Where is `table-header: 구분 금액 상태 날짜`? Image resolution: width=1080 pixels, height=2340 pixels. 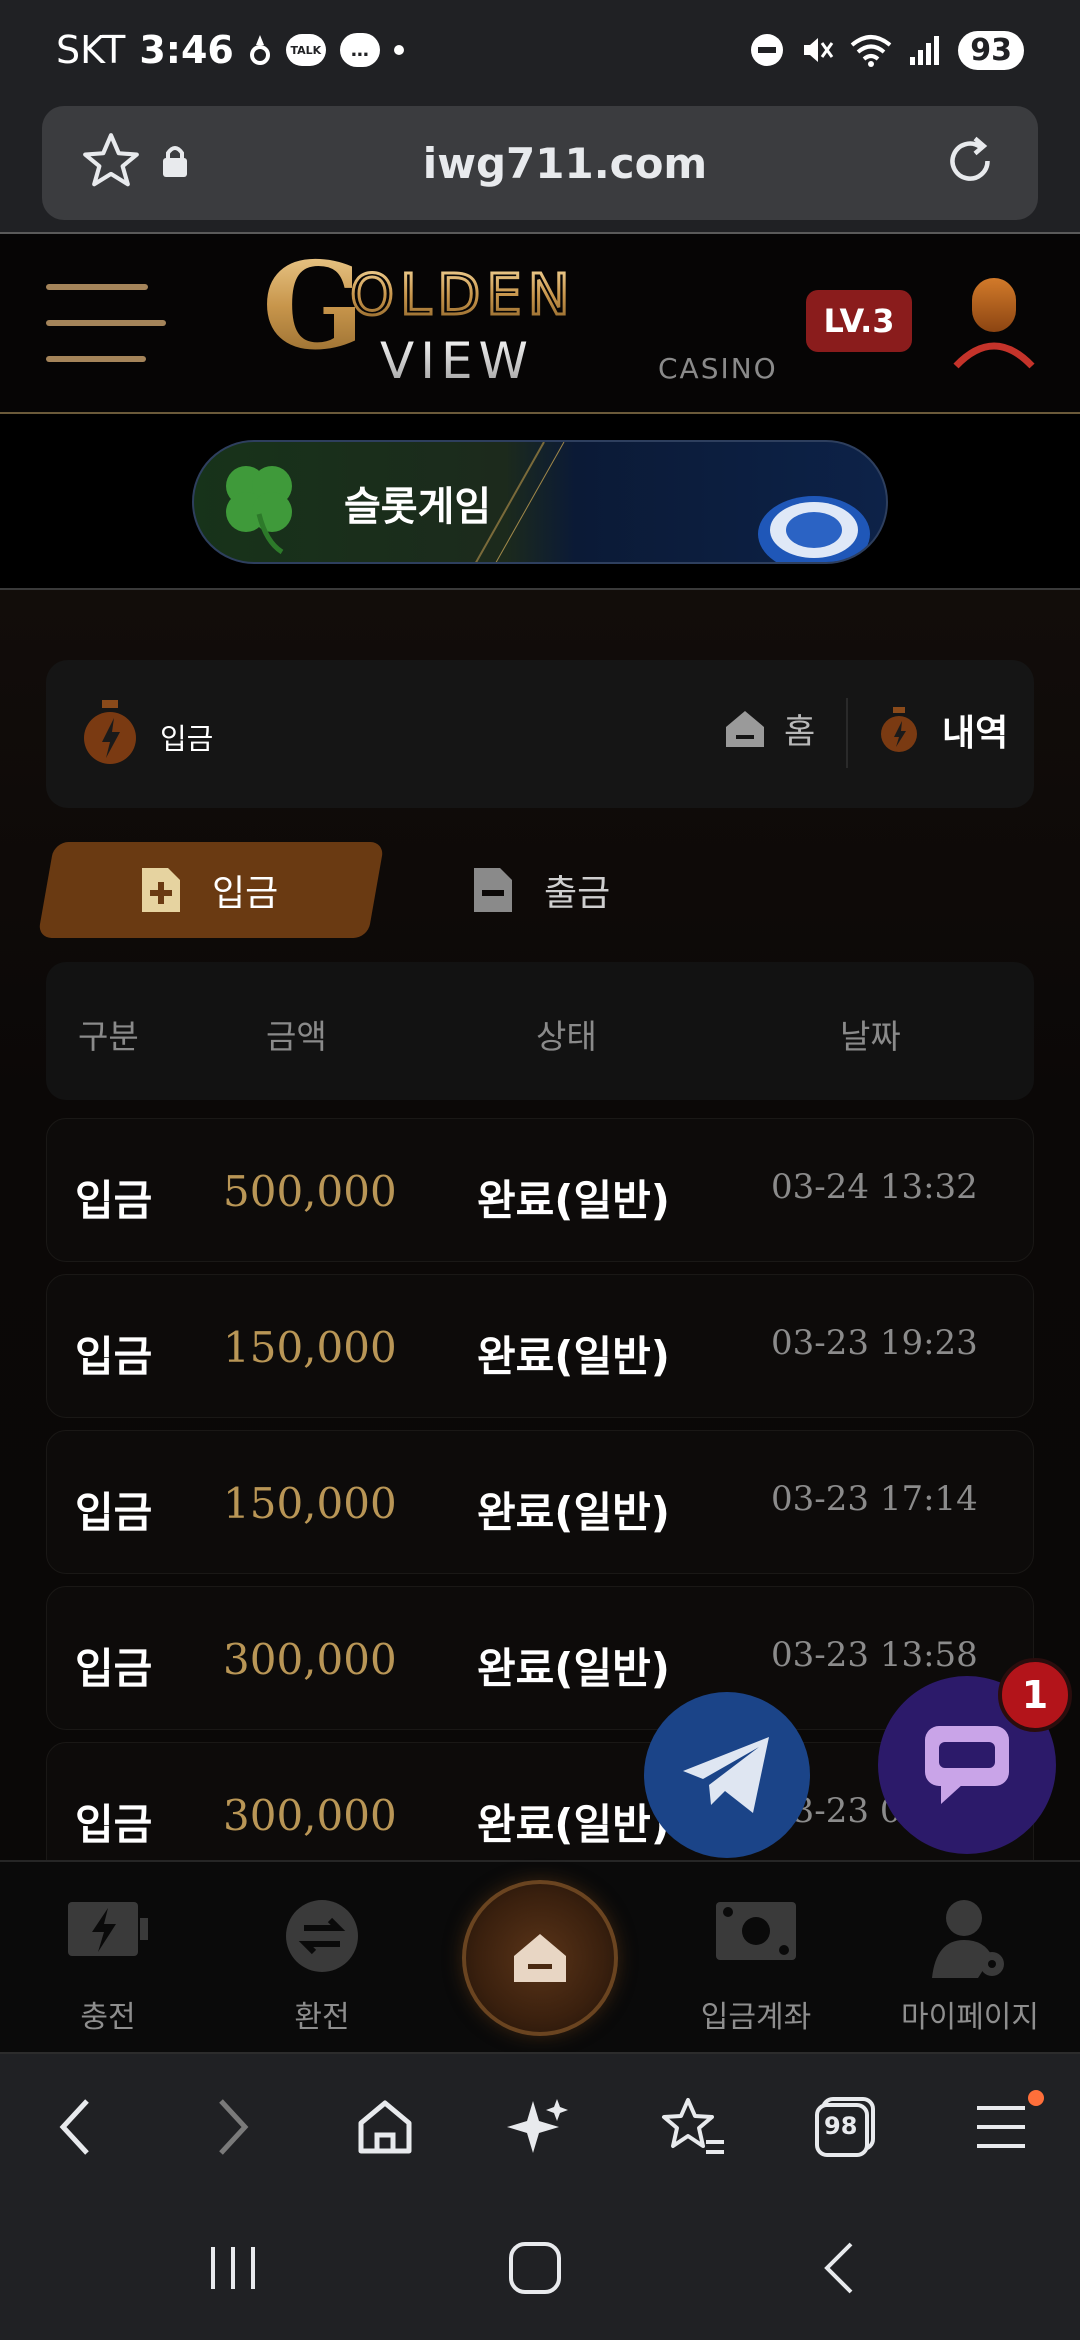 table-header: 구분 금액 상태 날짜 is located at coordinates (540, 1031).